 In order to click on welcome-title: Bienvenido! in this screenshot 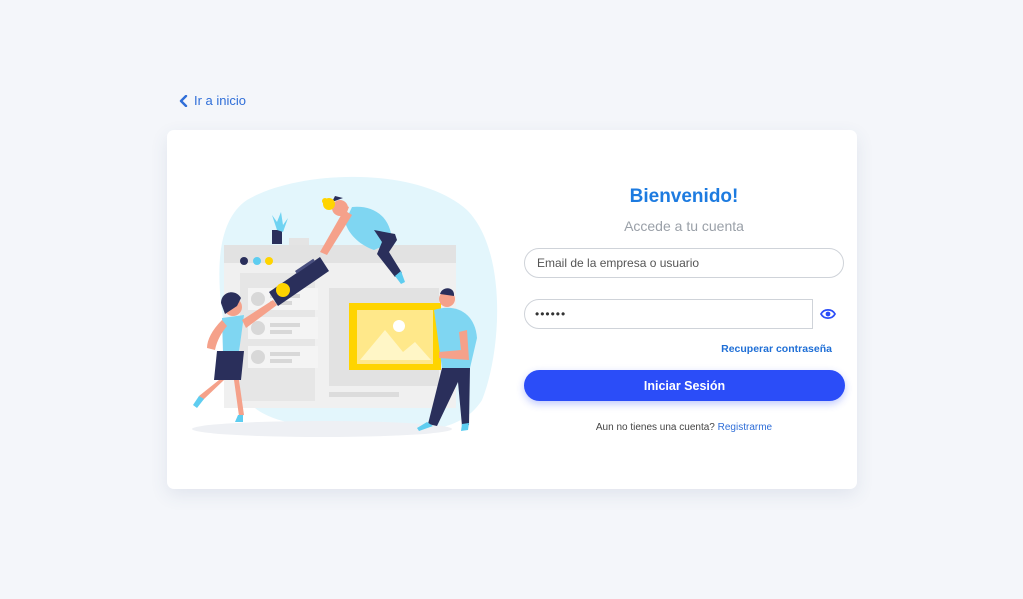, I will do `click(684, 196)`.